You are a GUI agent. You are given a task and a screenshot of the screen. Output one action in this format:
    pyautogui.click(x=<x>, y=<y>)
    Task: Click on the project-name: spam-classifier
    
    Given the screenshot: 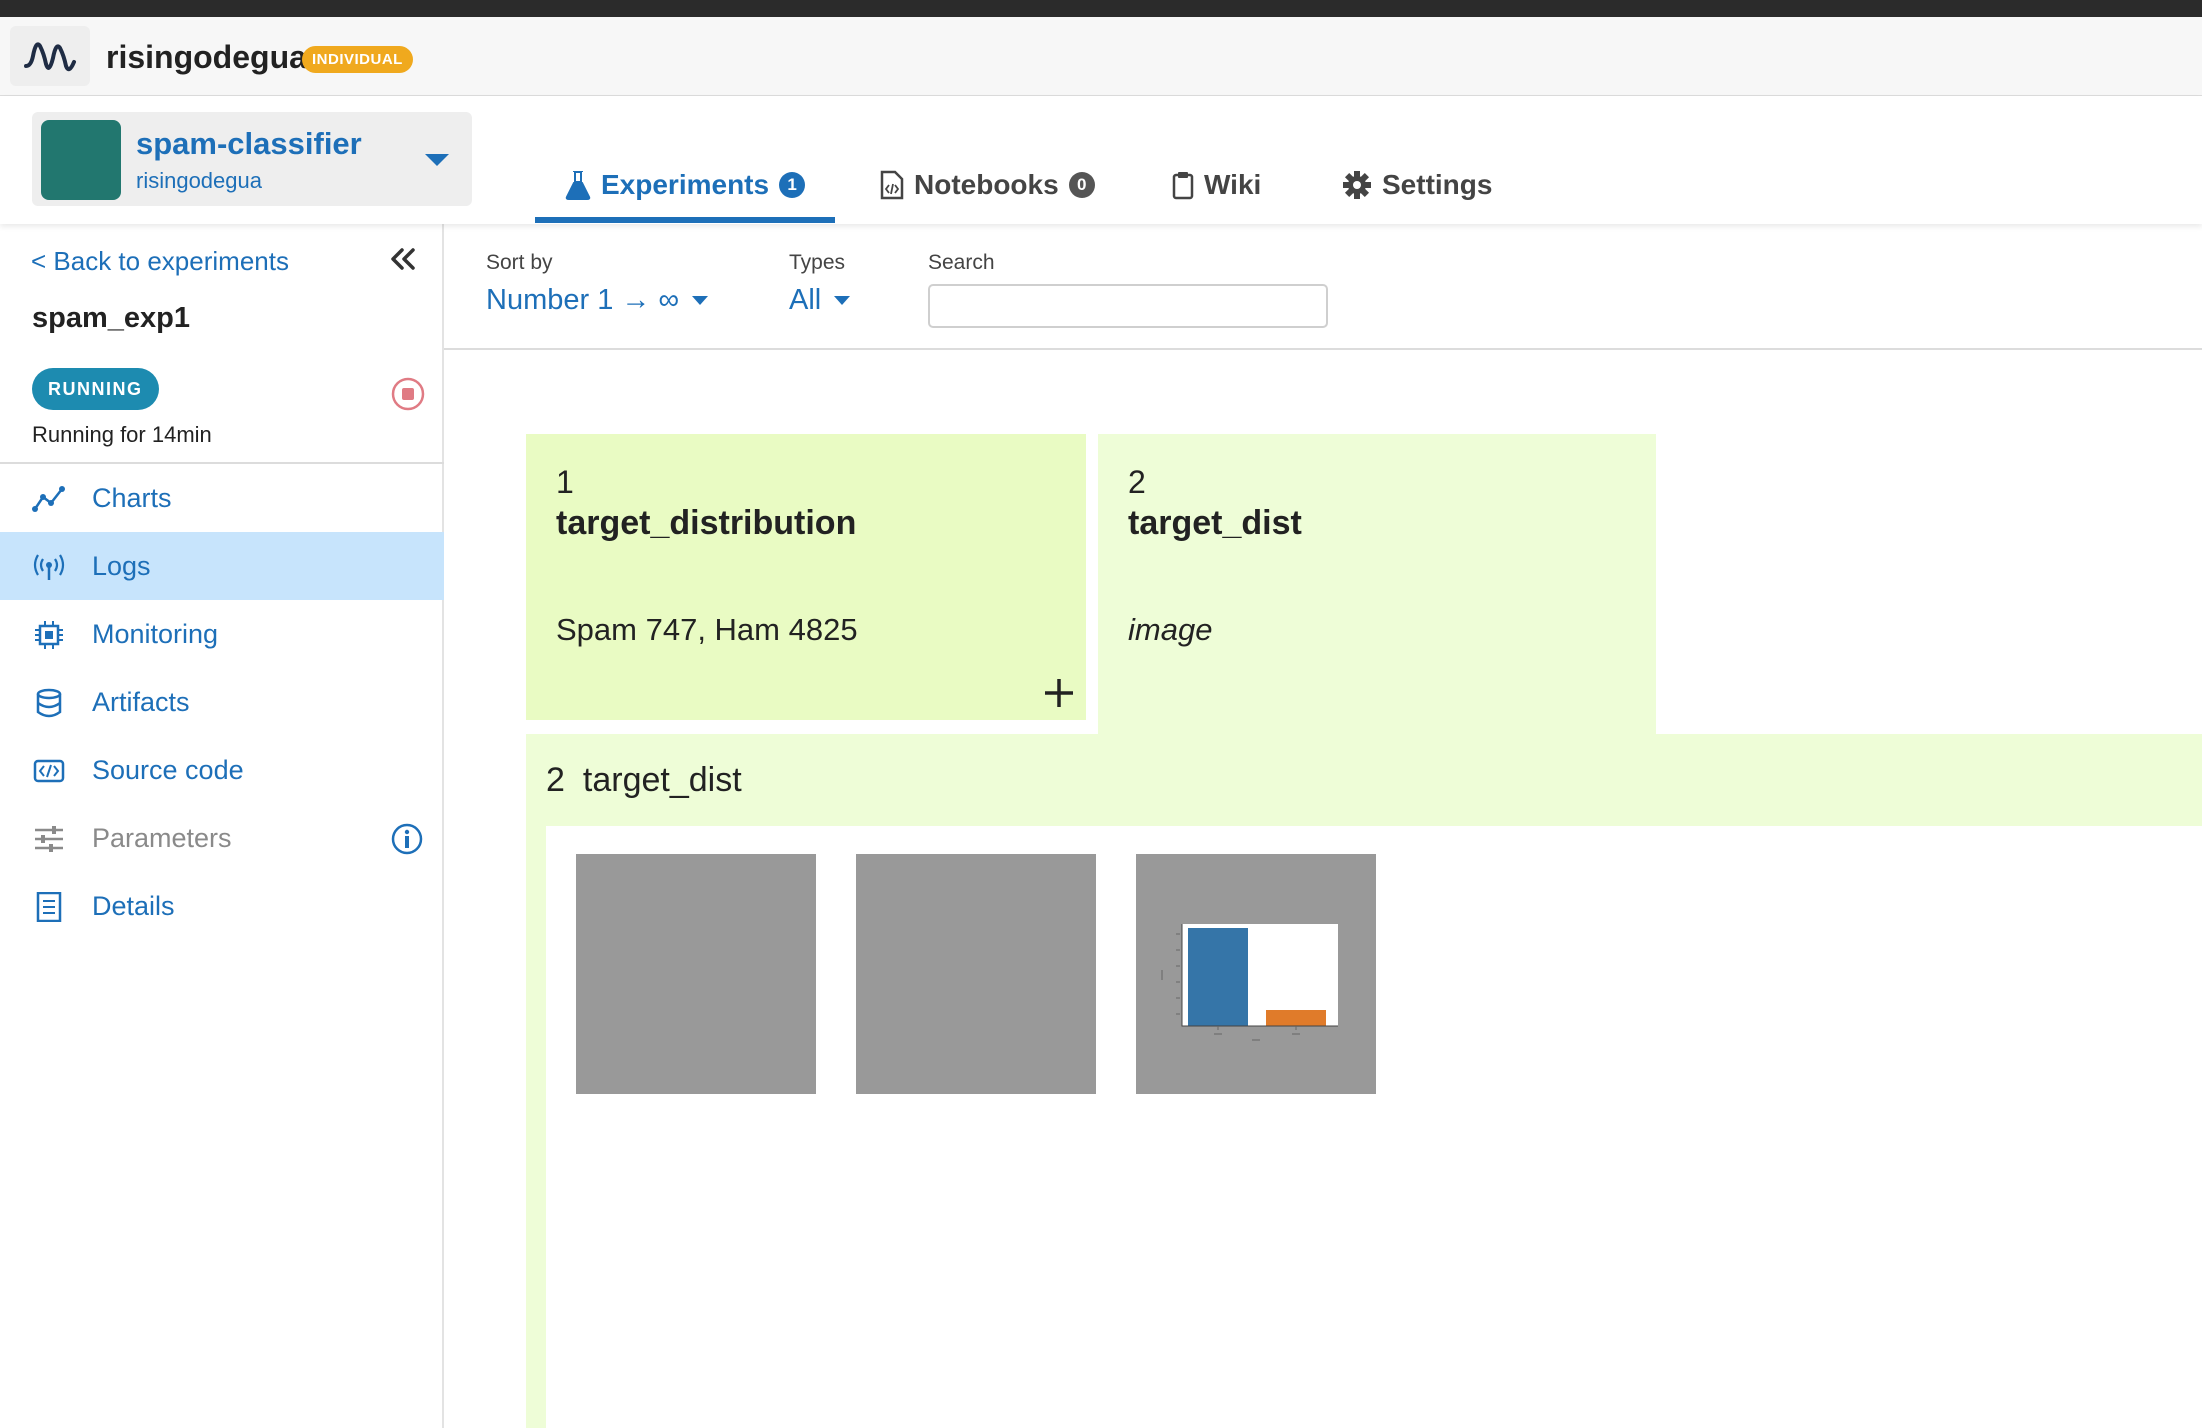 What is the action you would take?
    pyautogui.click(x=249, y=143)
    